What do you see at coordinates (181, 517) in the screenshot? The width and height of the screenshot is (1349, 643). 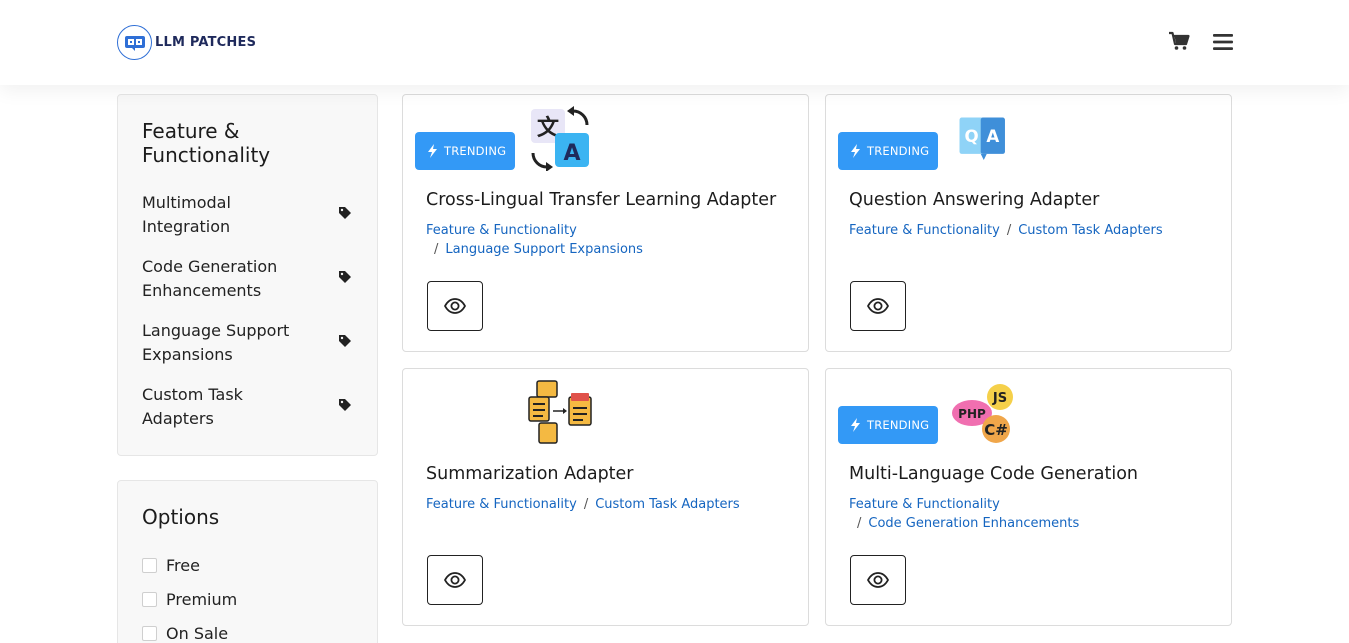 I see `options-panel-title: Options` at bounding box center [181, 517].